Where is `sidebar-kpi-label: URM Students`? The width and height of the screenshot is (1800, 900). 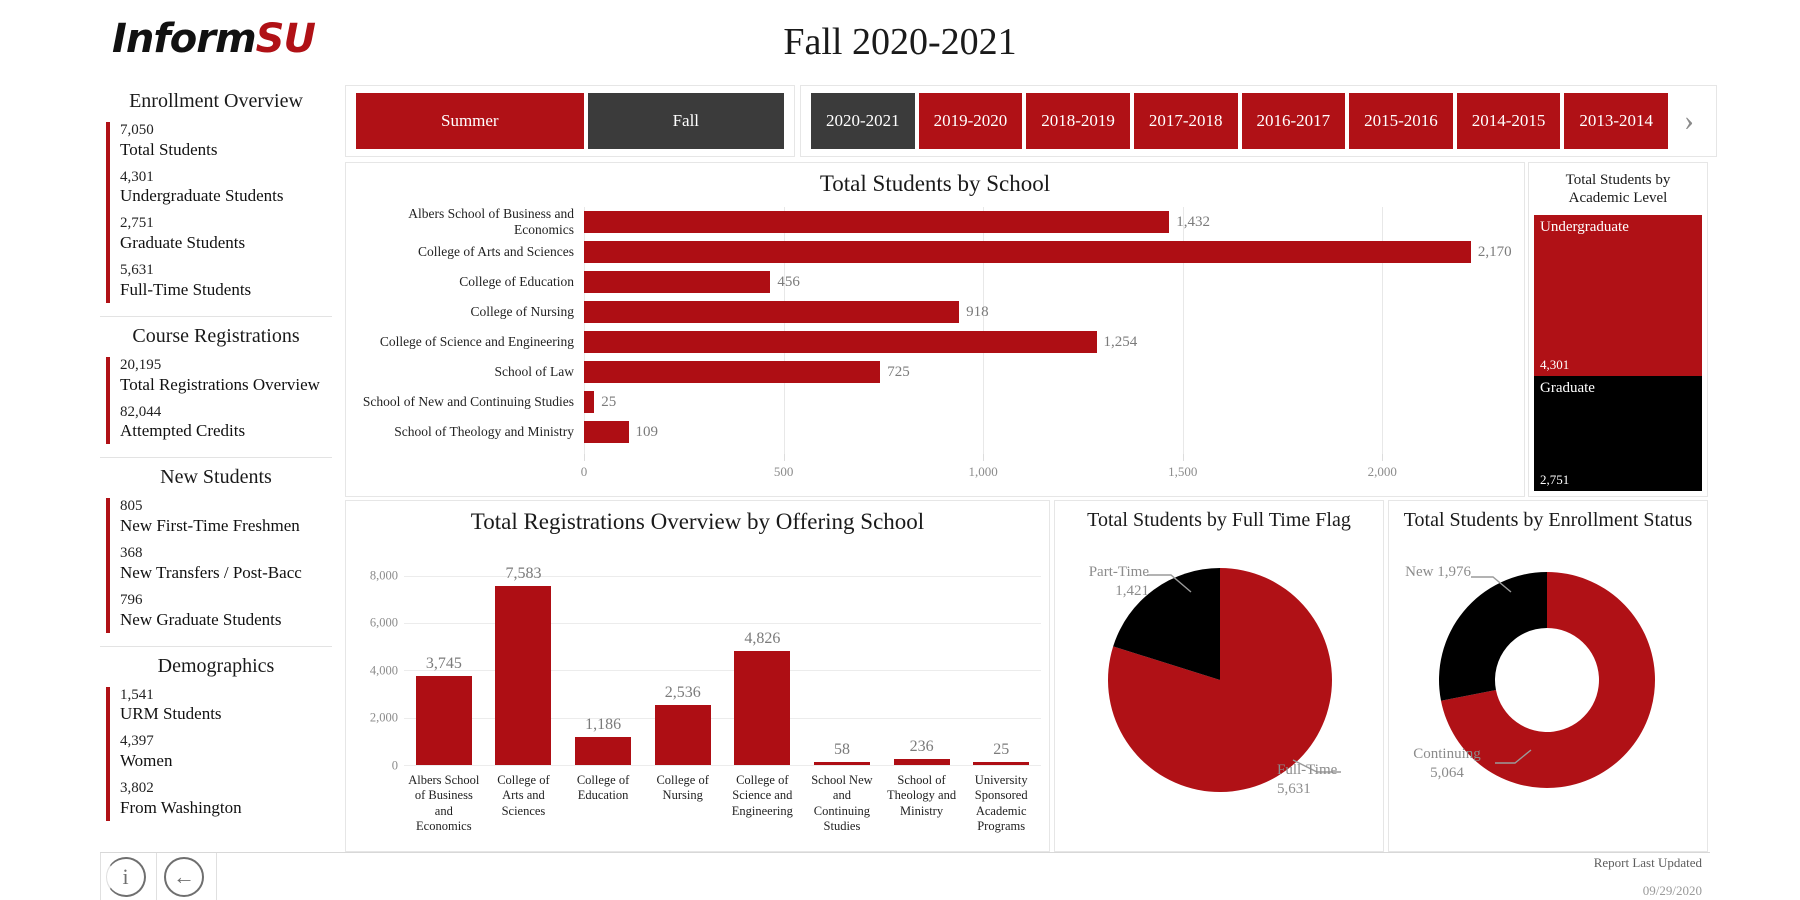 sidebar-kpi-label: URM Students is located at coordinates (171, 714).